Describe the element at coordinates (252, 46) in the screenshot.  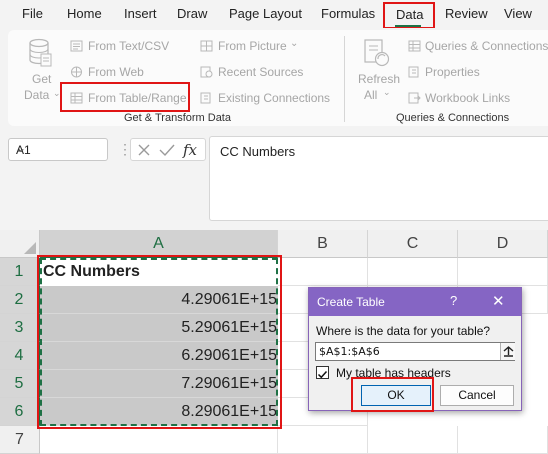
I see `from-picture-button: From Picture` at that location.